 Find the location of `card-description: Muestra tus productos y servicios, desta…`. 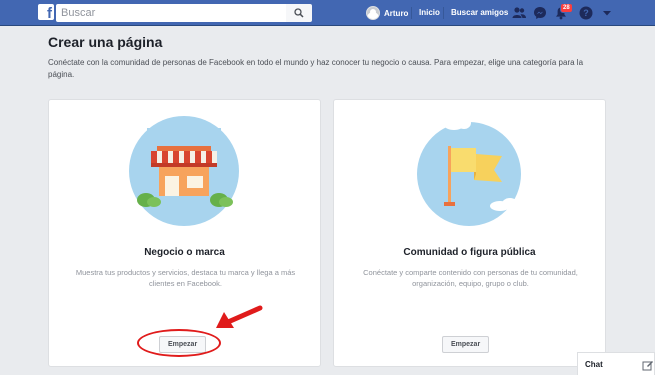

card-description: Muestra tus productos y servicios, desta… is located at coordinates (185, 278).